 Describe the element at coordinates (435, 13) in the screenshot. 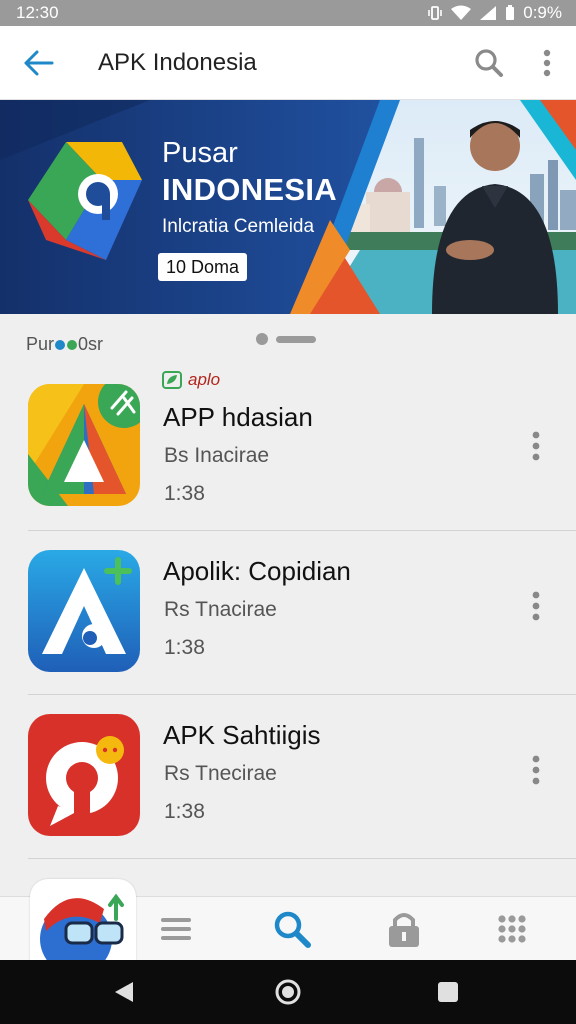

I see `vibrate-icon` at that location.